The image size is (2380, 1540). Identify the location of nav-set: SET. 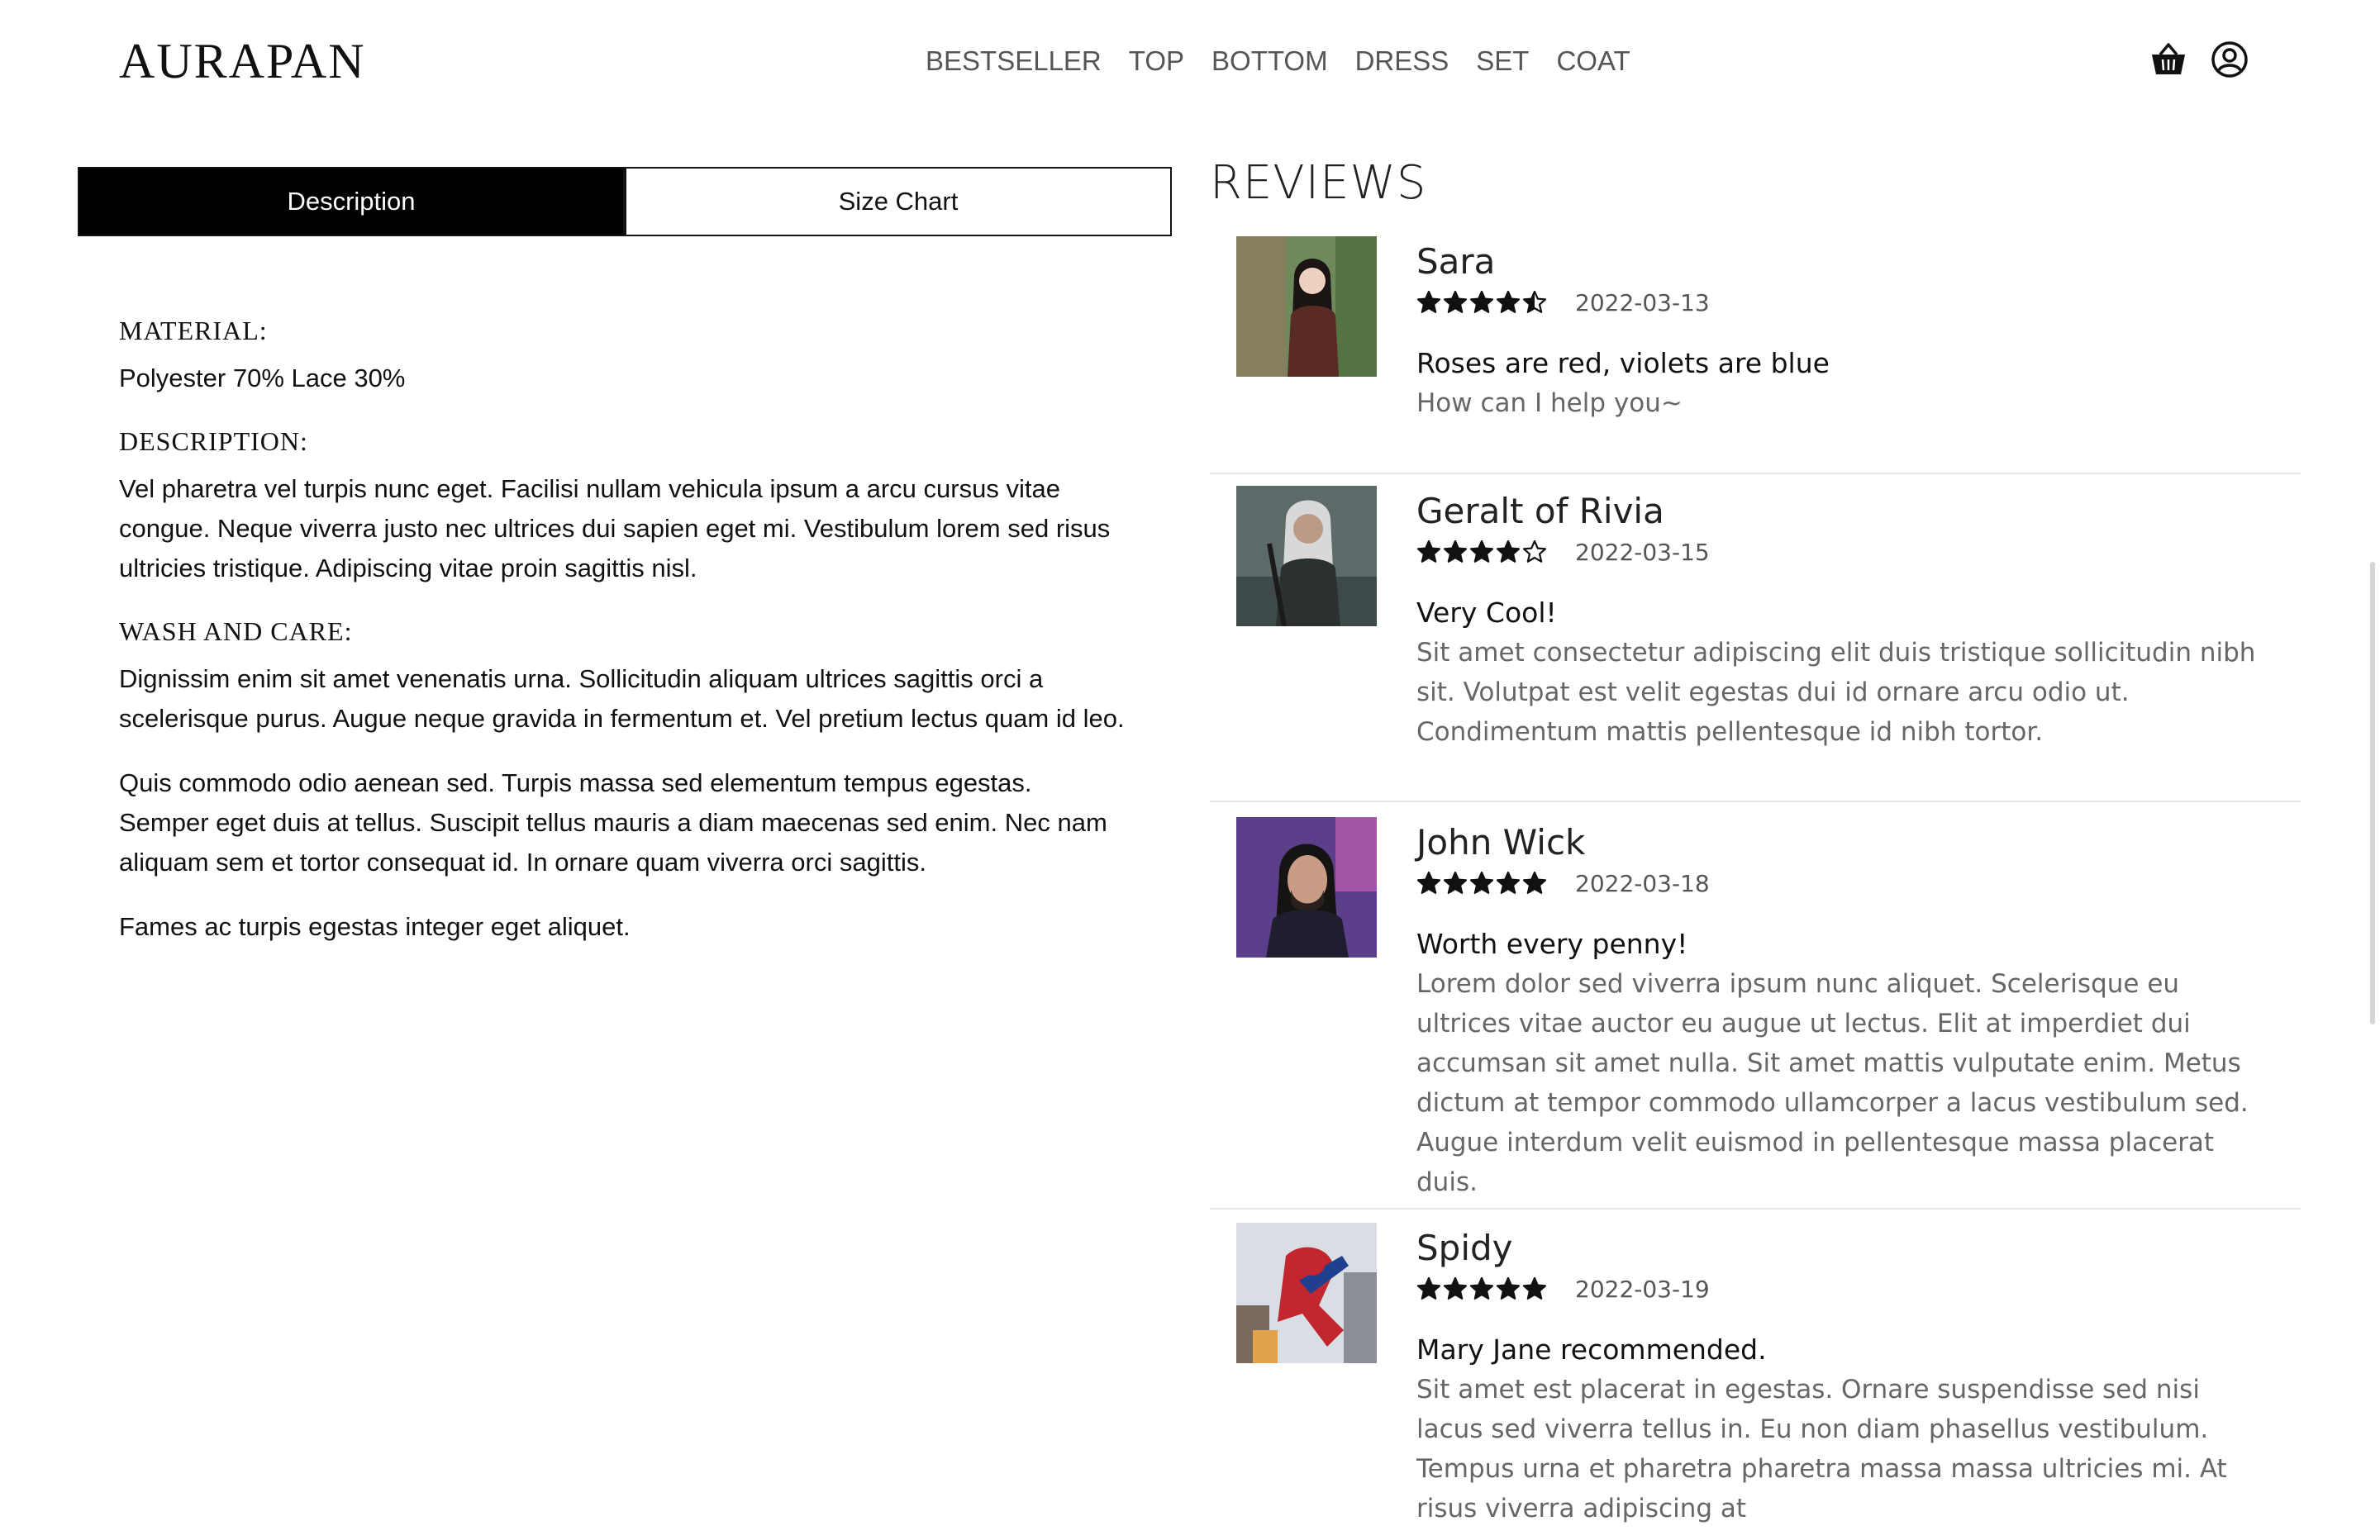
(1502, 62).